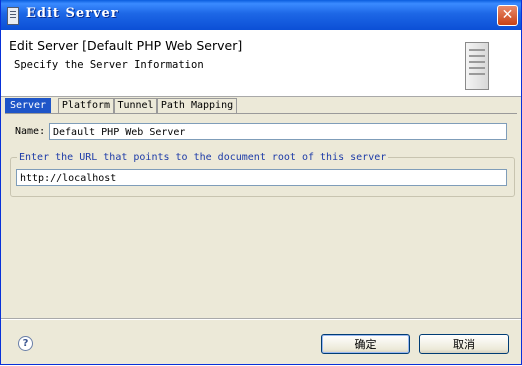 The height and width of the screenshot is (366, 522). I want to click on title-bar: Edit Server ✕, so click(261, 15).